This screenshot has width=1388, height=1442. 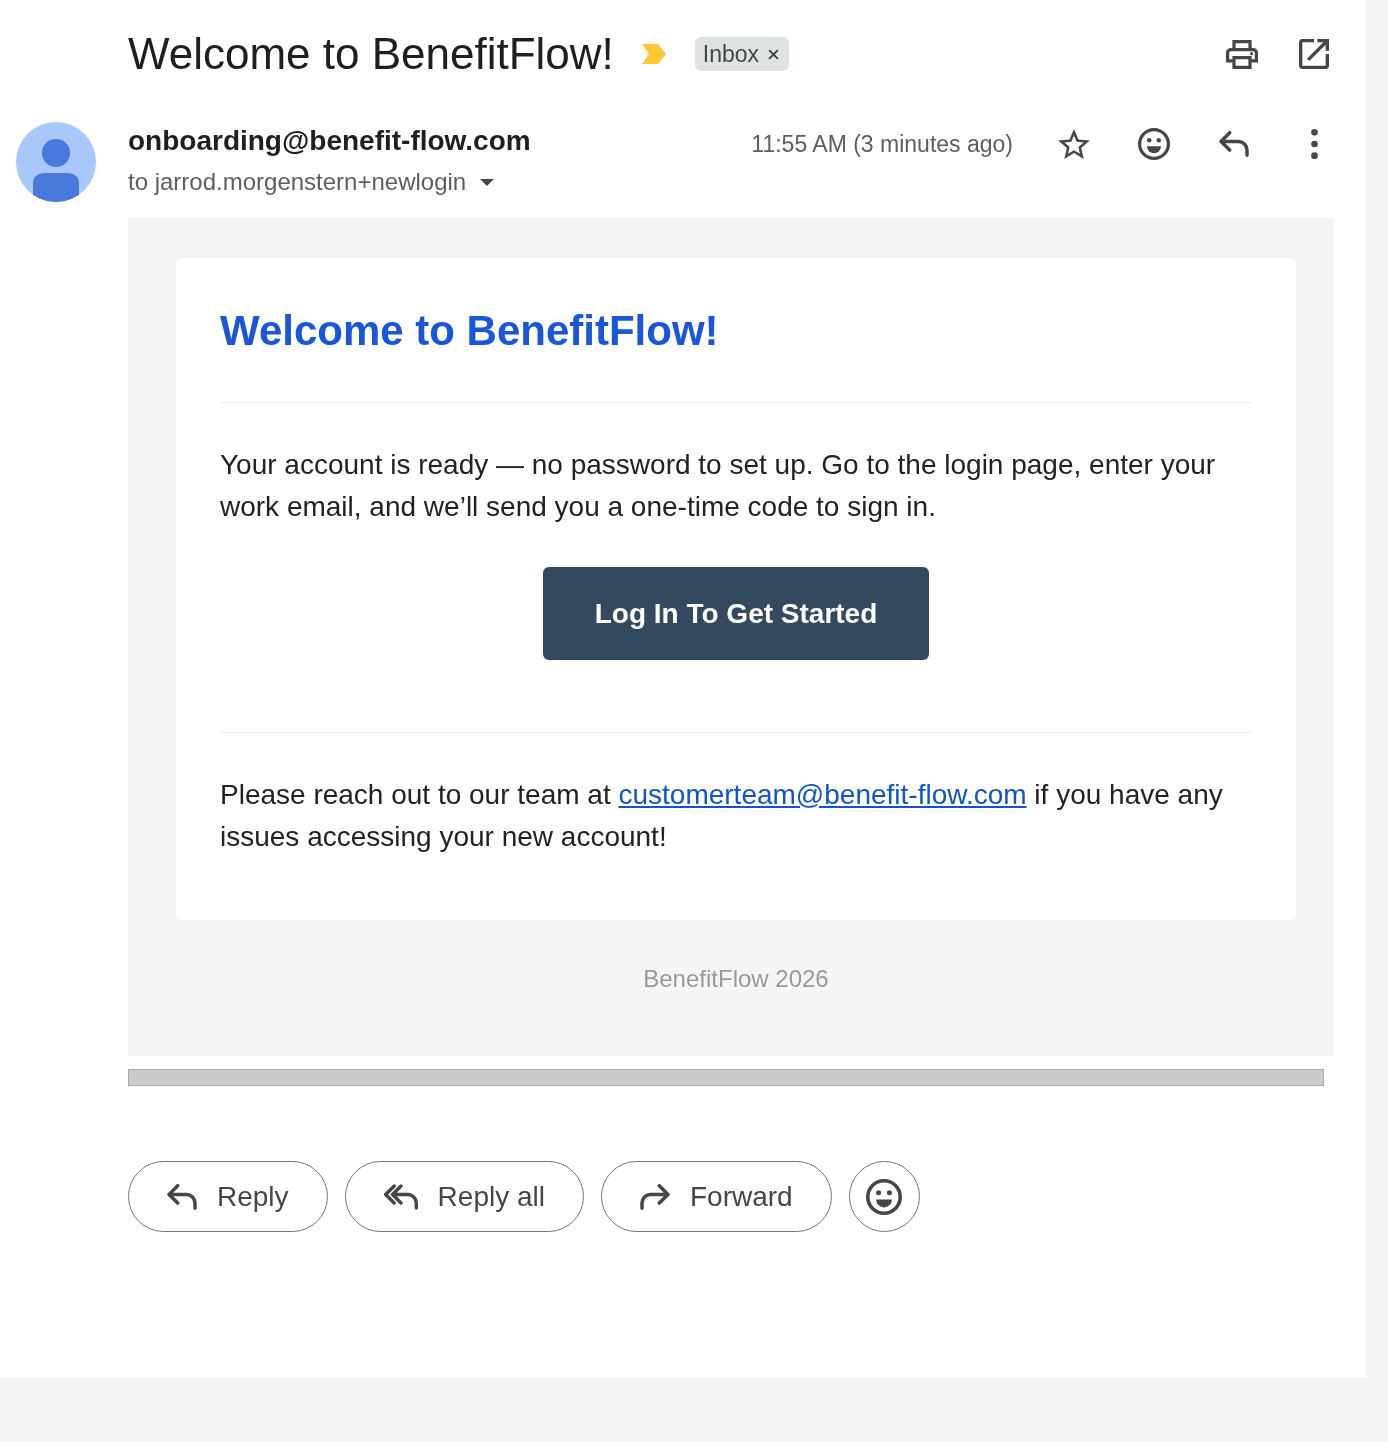 I want to click on avatar-icon, so click(x=56, y=162).